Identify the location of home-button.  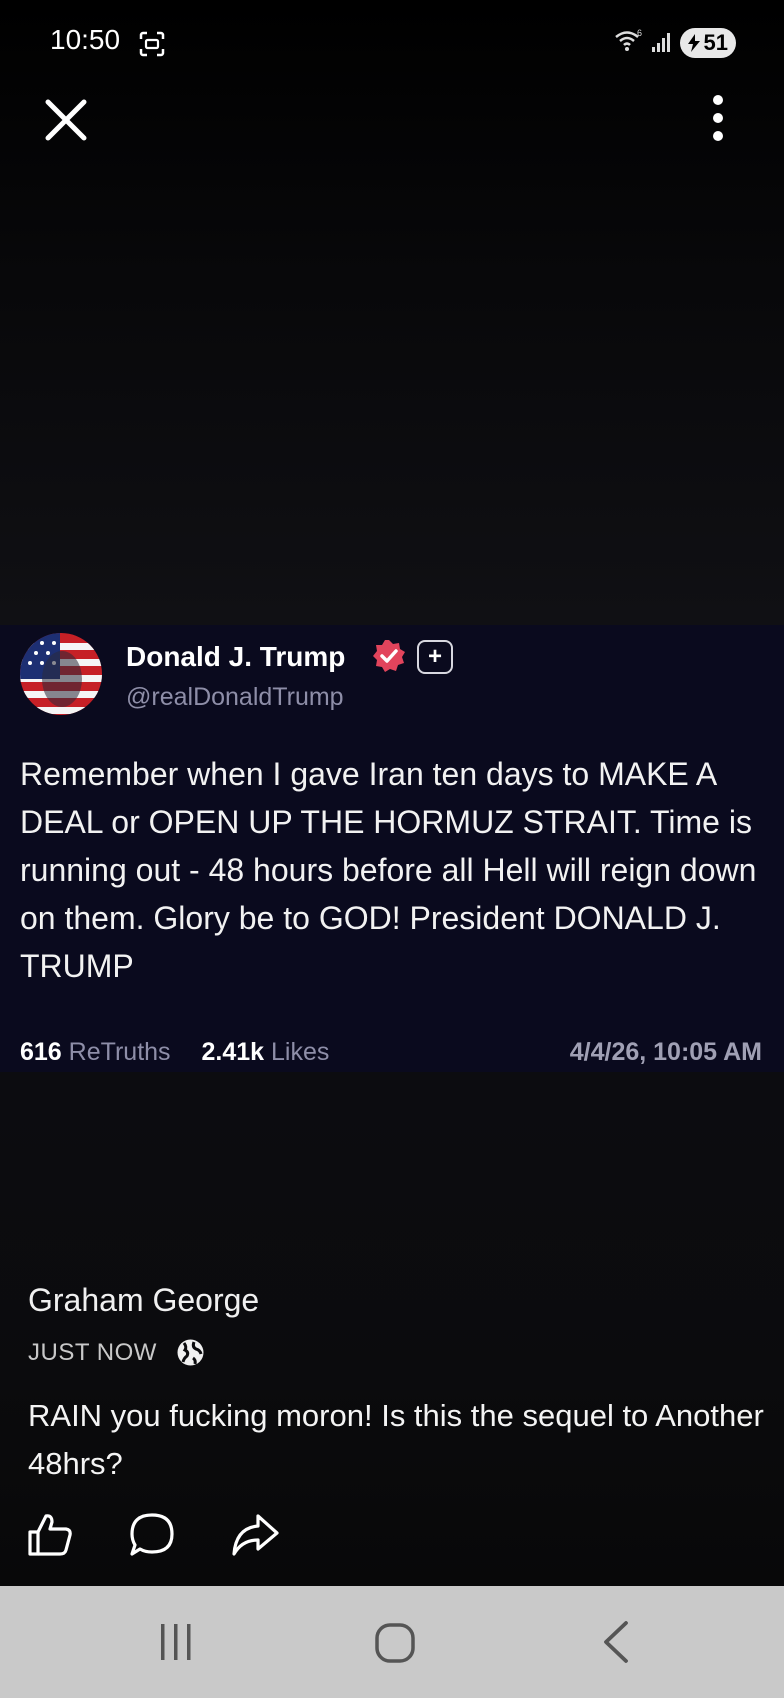
(395, 1643).